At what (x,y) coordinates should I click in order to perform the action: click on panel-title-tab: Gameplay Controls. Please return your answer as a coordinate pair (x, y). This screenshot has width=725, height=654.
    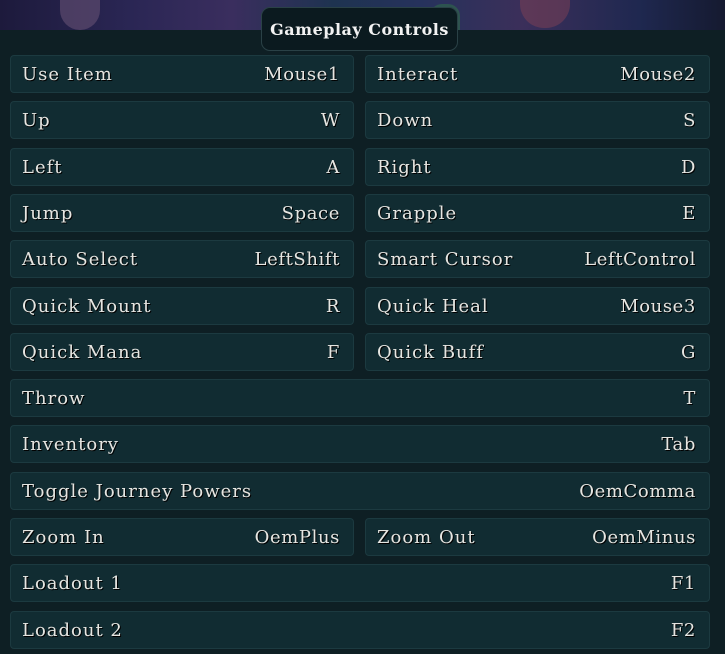
    Looking at the image, I should click on (359, 29).